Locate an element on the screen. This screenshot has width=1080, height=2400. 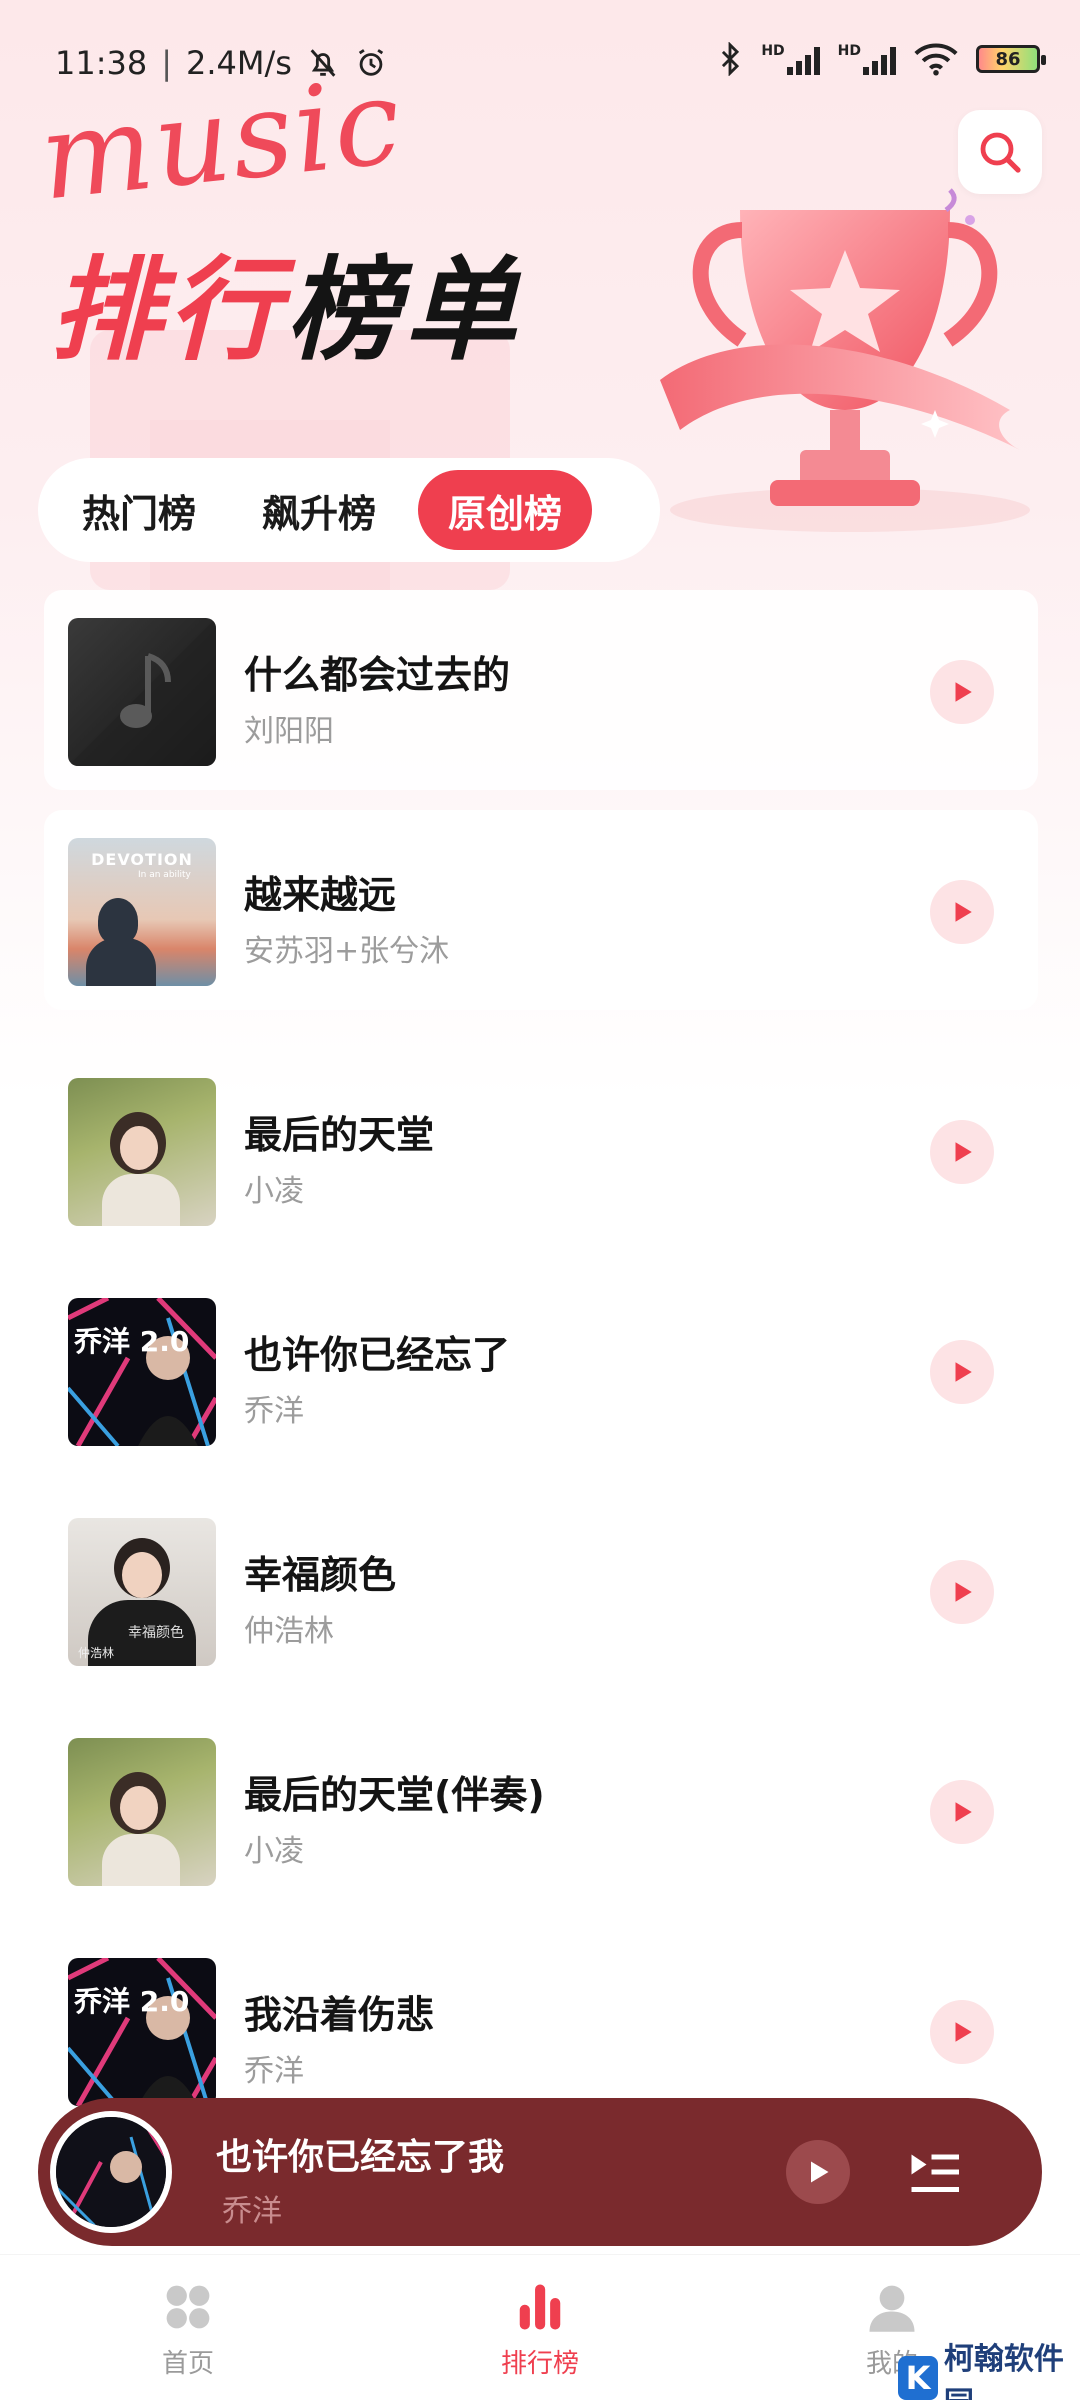
song-item: 最后的天堂 小凌 is located at coordinates (541, 1150).